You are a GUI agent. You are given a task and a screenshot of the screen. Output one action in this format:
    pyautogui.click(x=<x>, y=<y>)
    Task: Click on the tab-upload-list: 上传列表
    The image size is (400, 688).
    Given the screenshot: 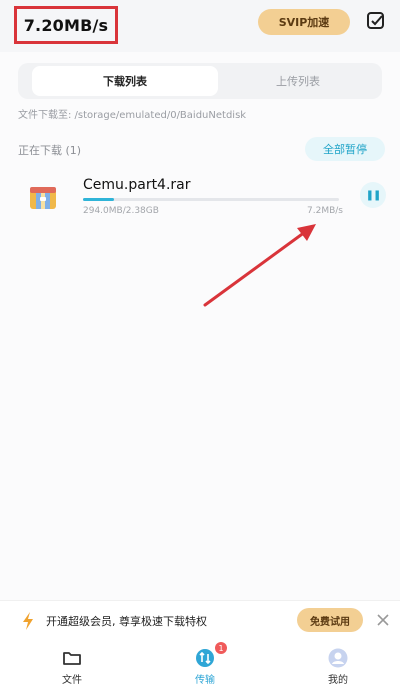 What is the action you would take?
    pyautogui.click(x=298, y=81)
    